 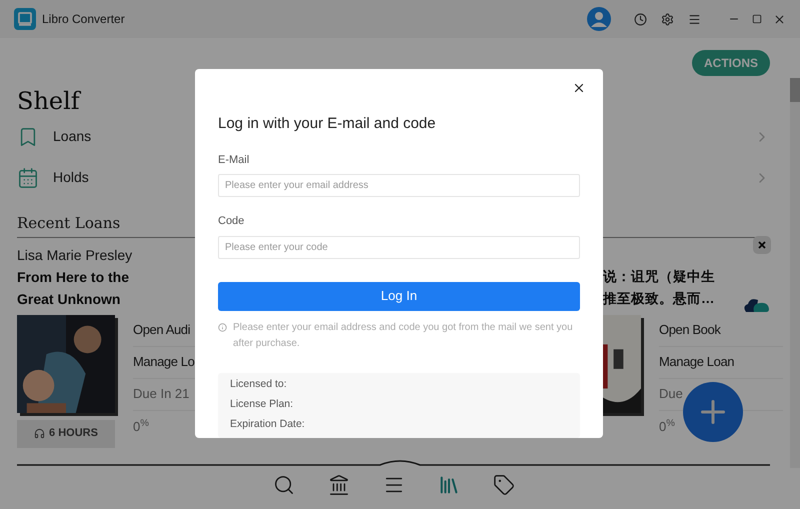 What do you see at coordinates (659, 277) in the screenshot?
I see `book-title: 说：诅咒（疑中生` at bounding box center [659, 277].